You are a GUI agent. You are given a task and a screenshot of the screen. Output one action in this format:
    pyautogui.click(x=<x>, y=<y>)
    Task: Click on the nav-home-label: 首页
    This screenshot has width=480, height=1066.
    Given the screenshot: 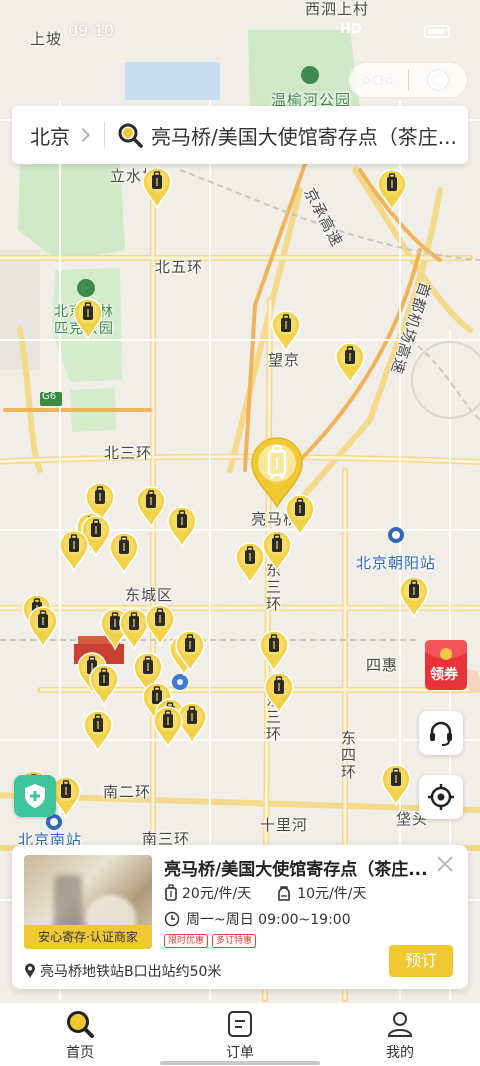 What is the action you would take?
    pyautogui.click(x=80, y=1053)
    